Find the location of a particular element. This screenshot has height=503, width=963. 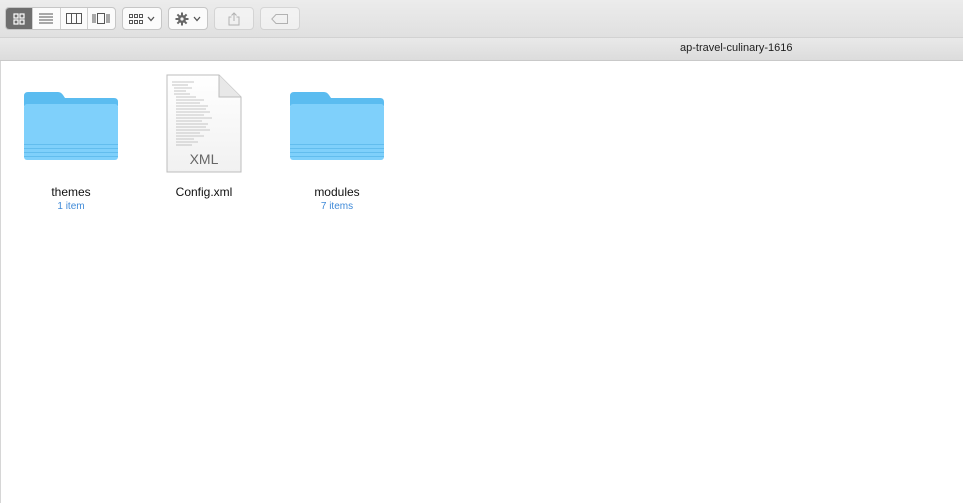

grid-icon is located at coordinates (19, 18).